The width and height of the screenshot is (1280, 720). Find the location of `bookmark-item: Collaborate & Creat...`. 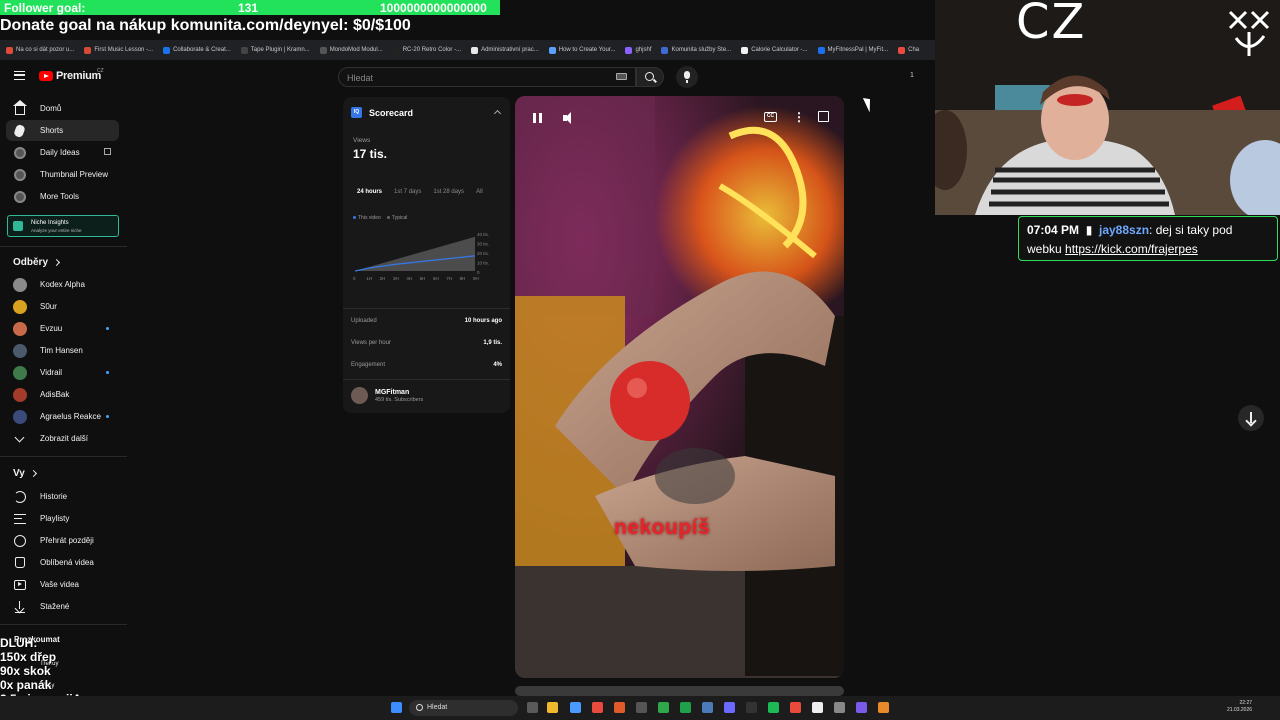

bookmark-item: Collaborate & Creat... is located at coordinates (197, 50).